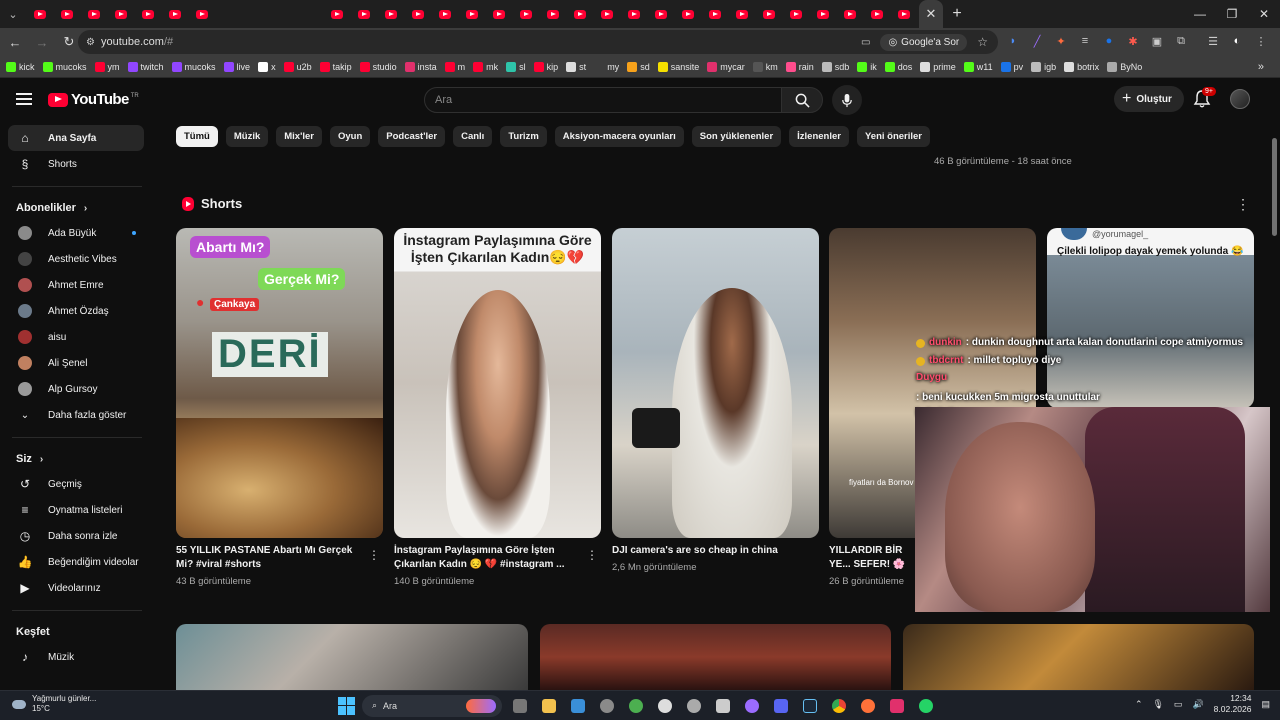 This screenshot has width=1280, height=720. I want to click on bookmark-item: ik, so click(867, 66).